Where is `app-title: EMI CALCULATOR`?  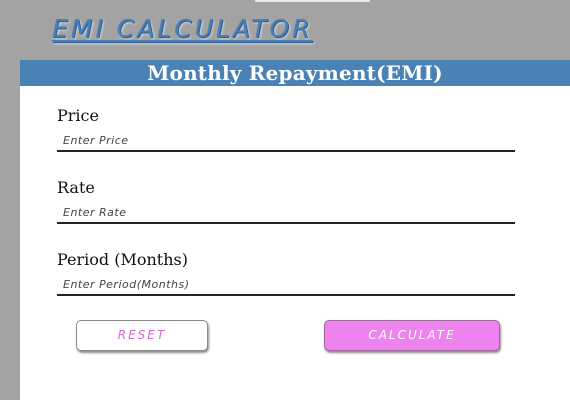
app-title: EMI CALCULATOR is located at coordinates (182, 28).